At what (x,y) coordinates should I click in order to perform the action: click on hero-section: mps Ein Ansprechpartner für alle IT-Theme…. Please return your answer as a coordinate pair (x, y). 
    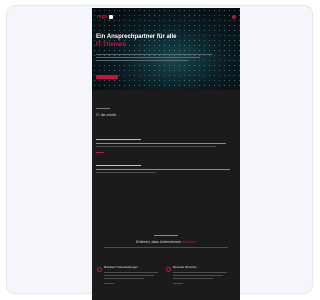
    Looking at the image, I should click on (166, 49).